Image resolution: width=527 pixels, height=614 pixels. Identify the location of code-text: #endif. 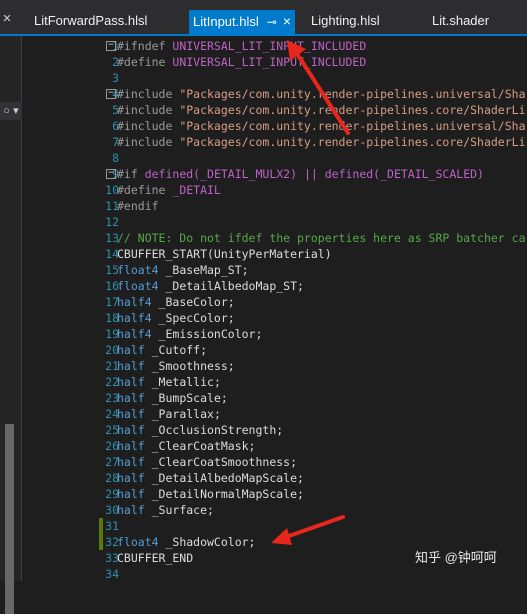
(138, 206).